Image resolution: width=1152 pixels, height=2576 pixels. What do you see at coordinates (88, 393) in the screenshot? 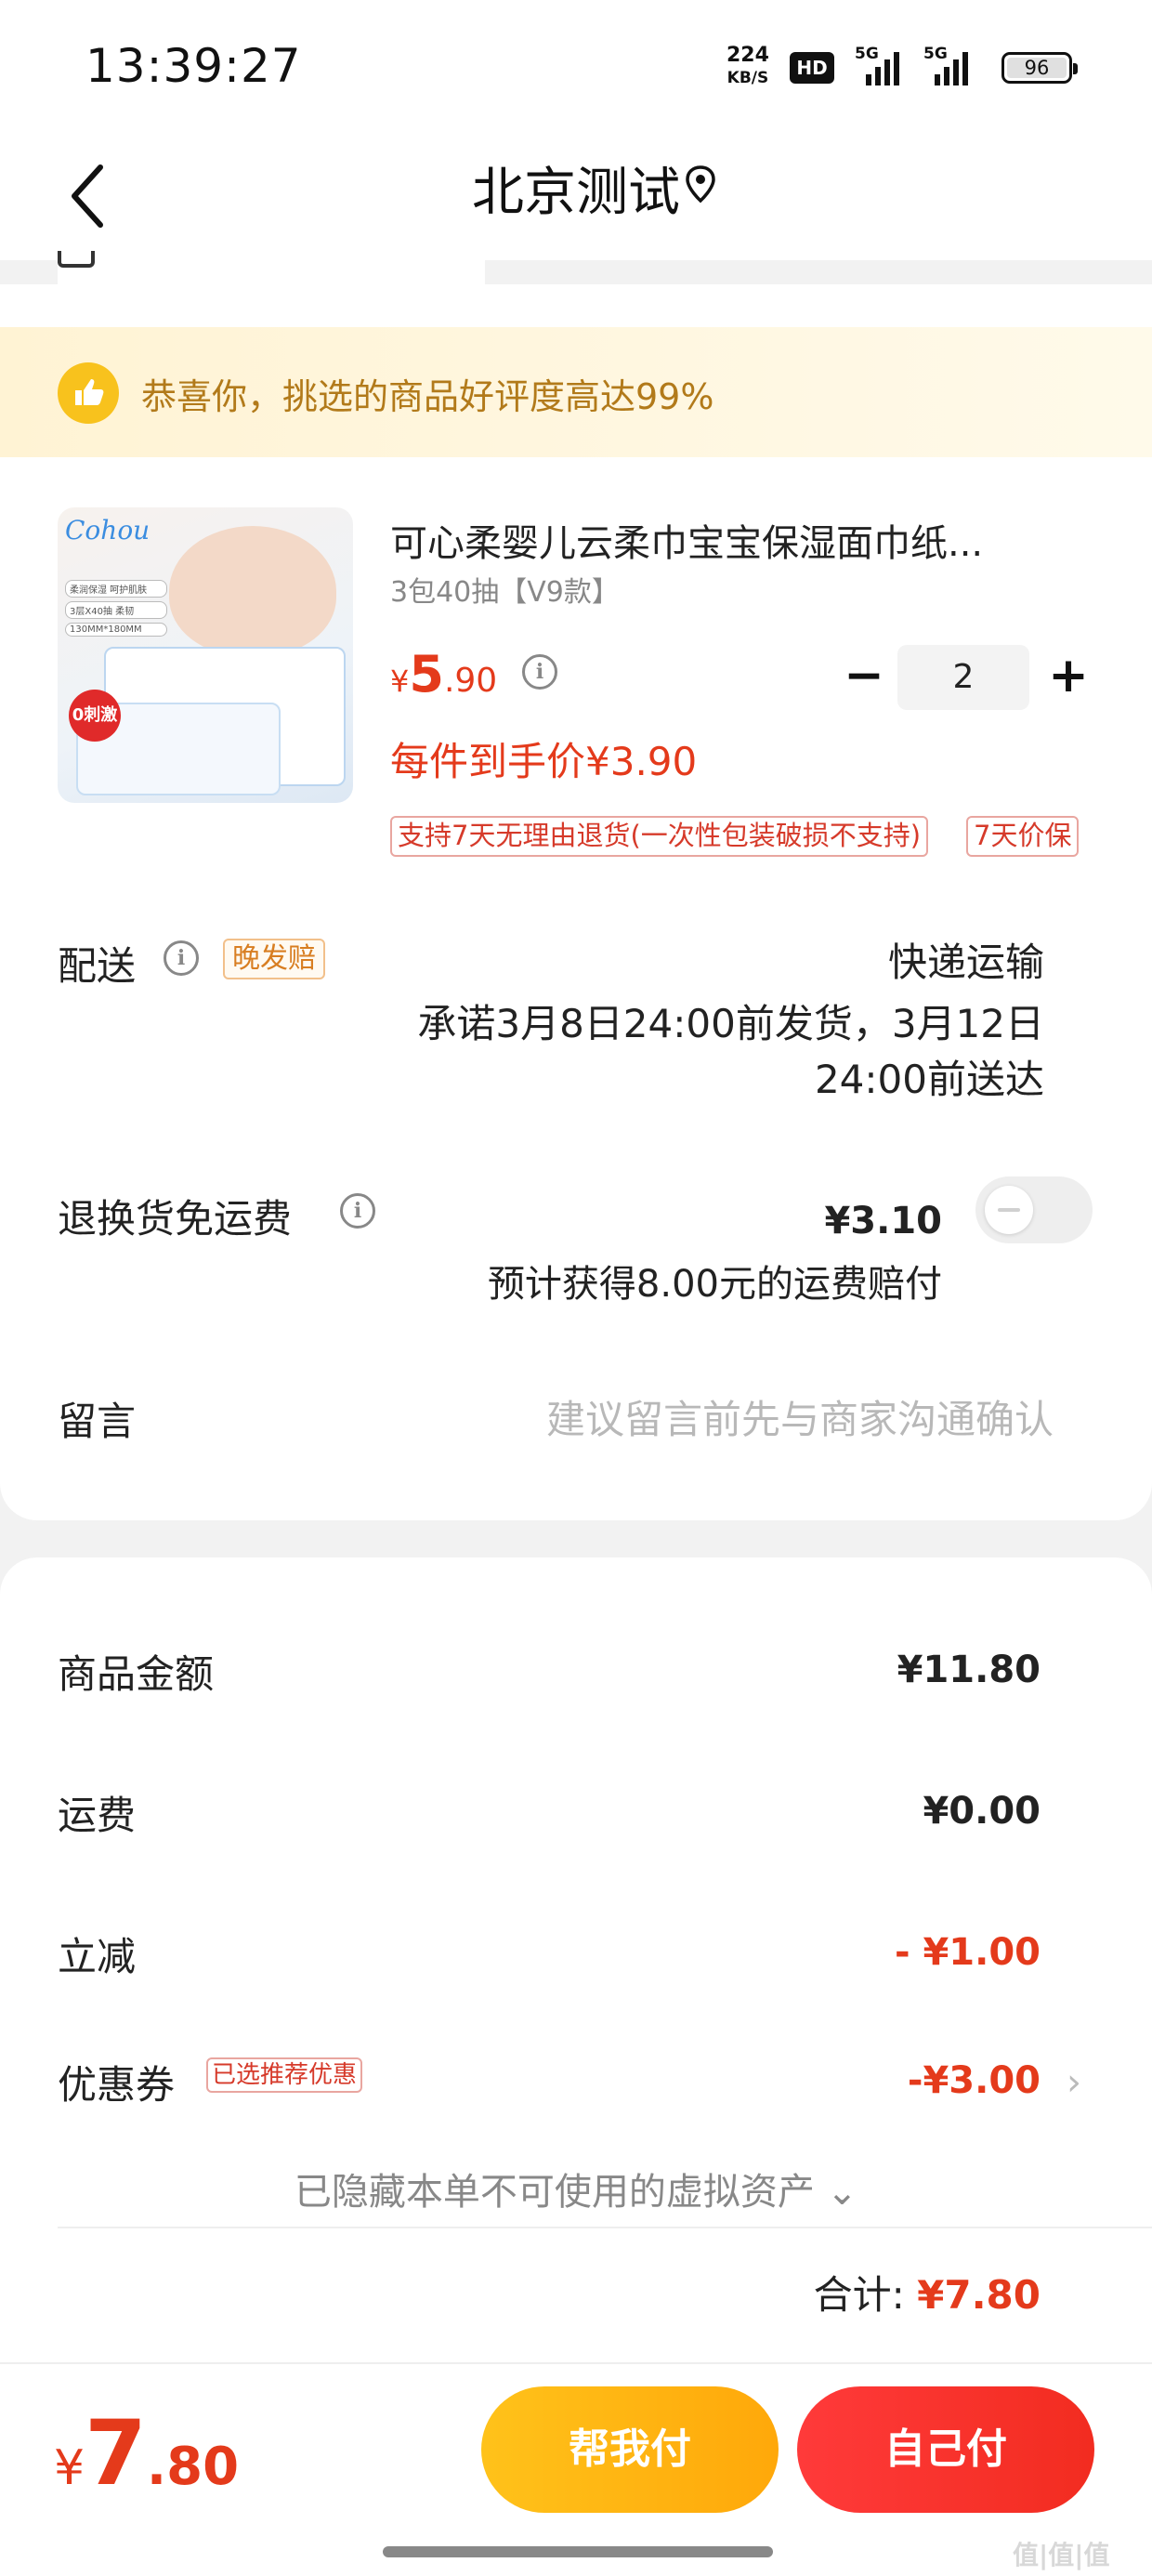
I see `thumbs-up-icon` at bounding box center [88, 393].